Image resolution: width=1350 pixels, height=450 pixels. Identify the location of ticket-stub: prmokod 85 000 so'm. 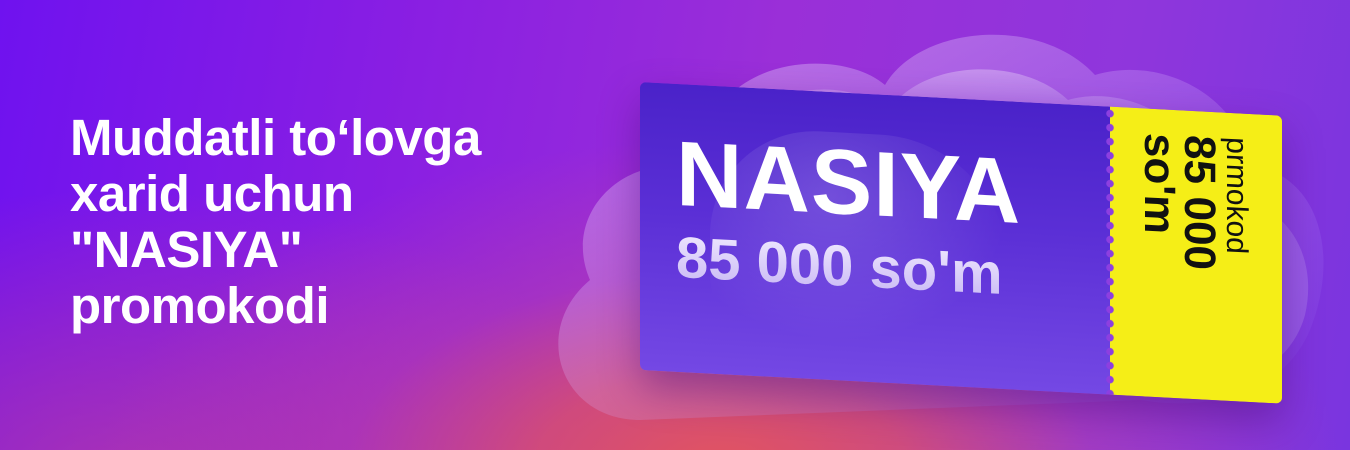
(1196, 255).